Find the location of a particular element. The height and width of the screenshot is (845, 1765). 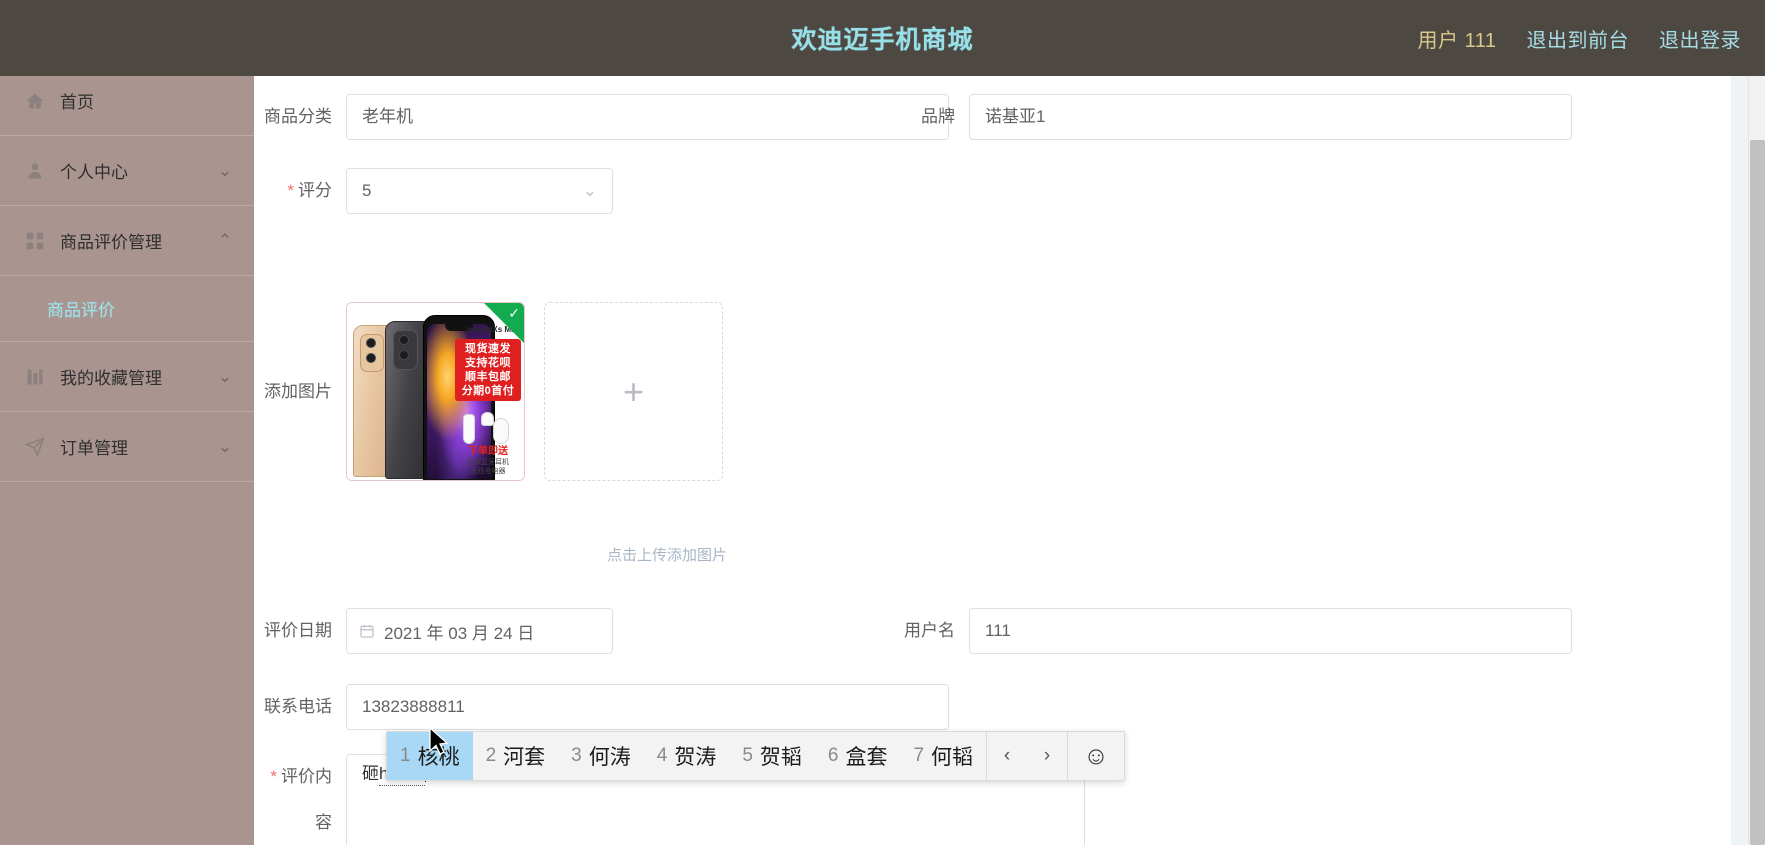

chevron-up-icon: ⌃ is located at coordinates (224, 240).